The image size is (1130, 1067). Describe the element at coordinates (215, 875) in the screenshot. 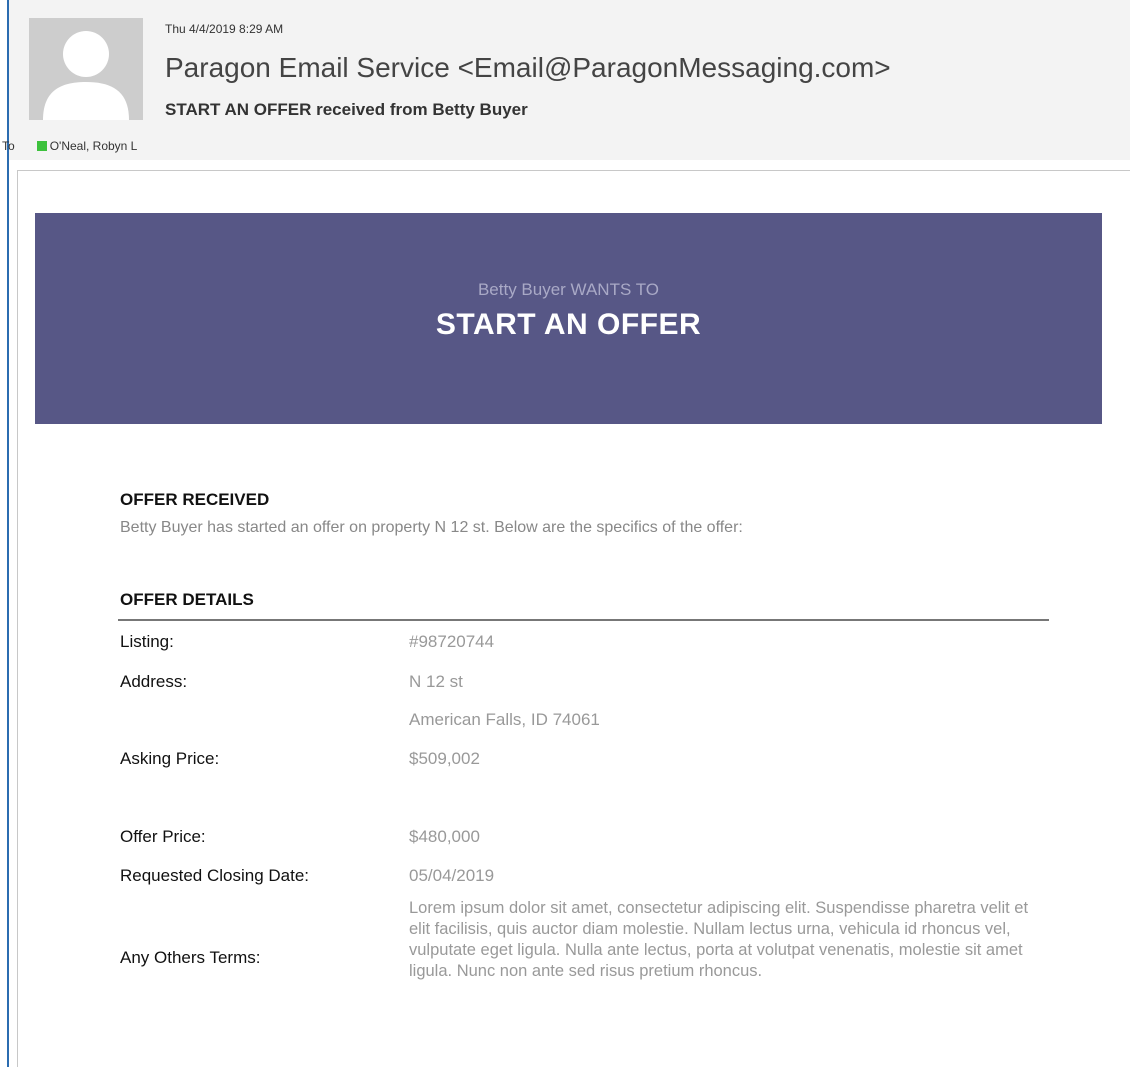

I see `closing-date-label: Requested Closing Date:` at that location.